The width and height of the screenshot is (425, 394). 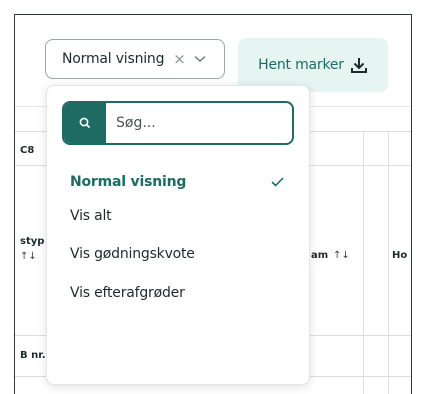 I want to click on frame-right-border, so click(x=411, y=204).